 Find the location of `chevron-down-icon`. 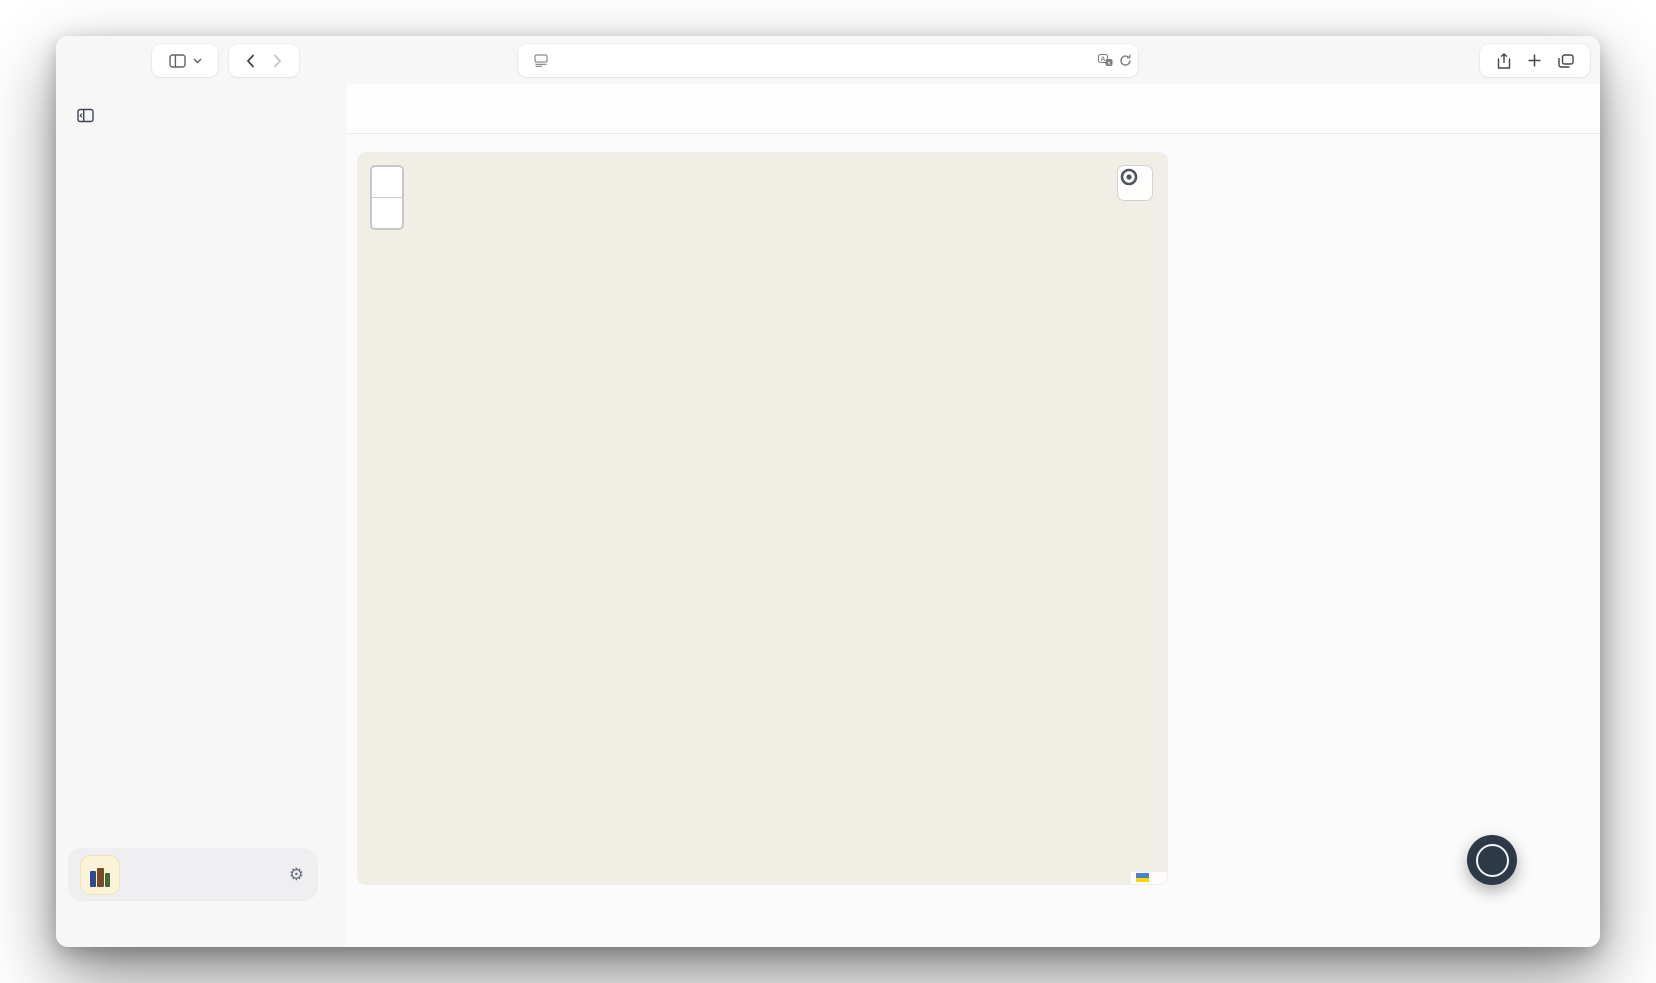

chevron-down-icon is located at coordinates (197, 60).